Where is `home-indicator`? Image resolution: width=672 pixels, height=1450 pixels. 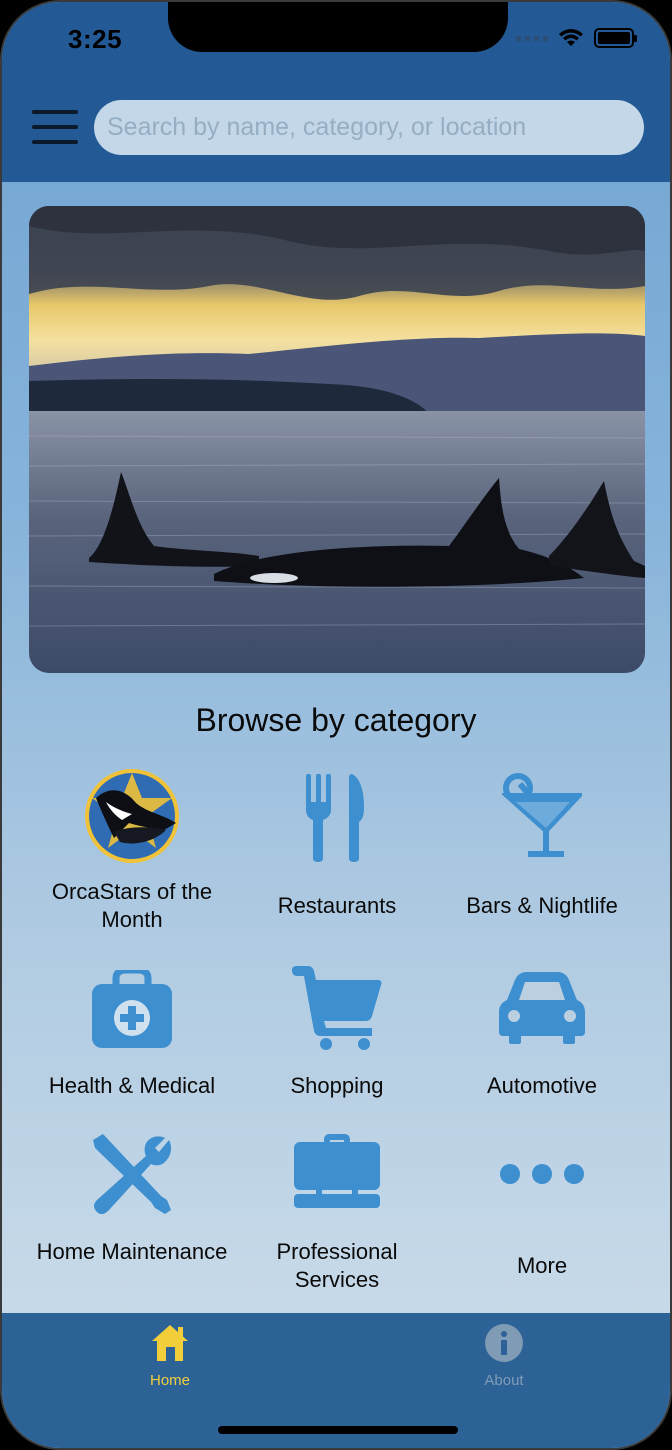 home-indicator is located at coordinates (338, 1430).